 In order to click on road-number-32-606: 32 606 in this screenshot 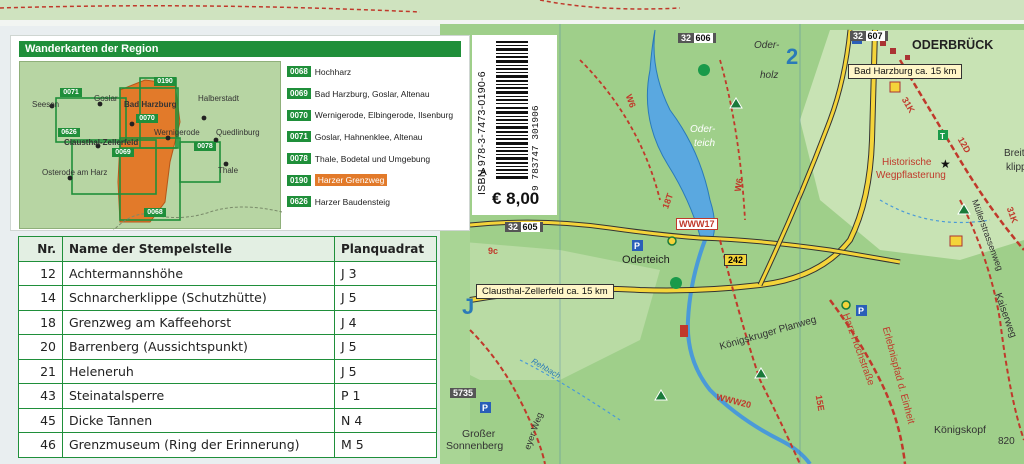, I will do `click(697, 38)`.